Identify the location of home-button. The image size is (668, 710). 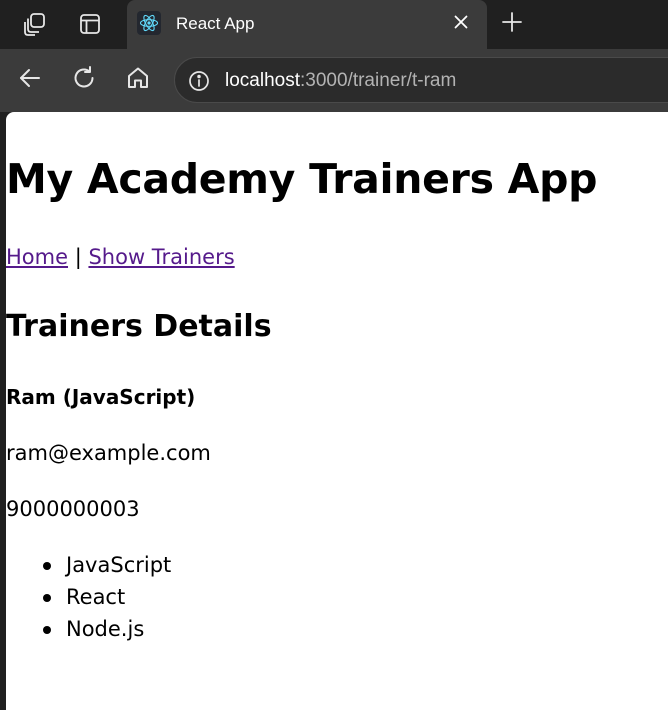
(138, 80).